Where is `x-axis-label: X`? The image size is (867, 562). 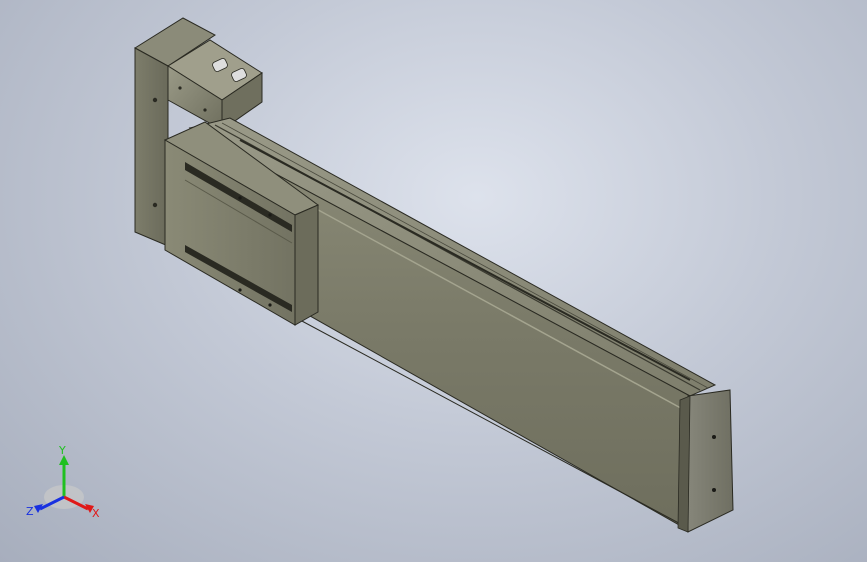 x-axis-label: X is located at coordinates (96, 513).